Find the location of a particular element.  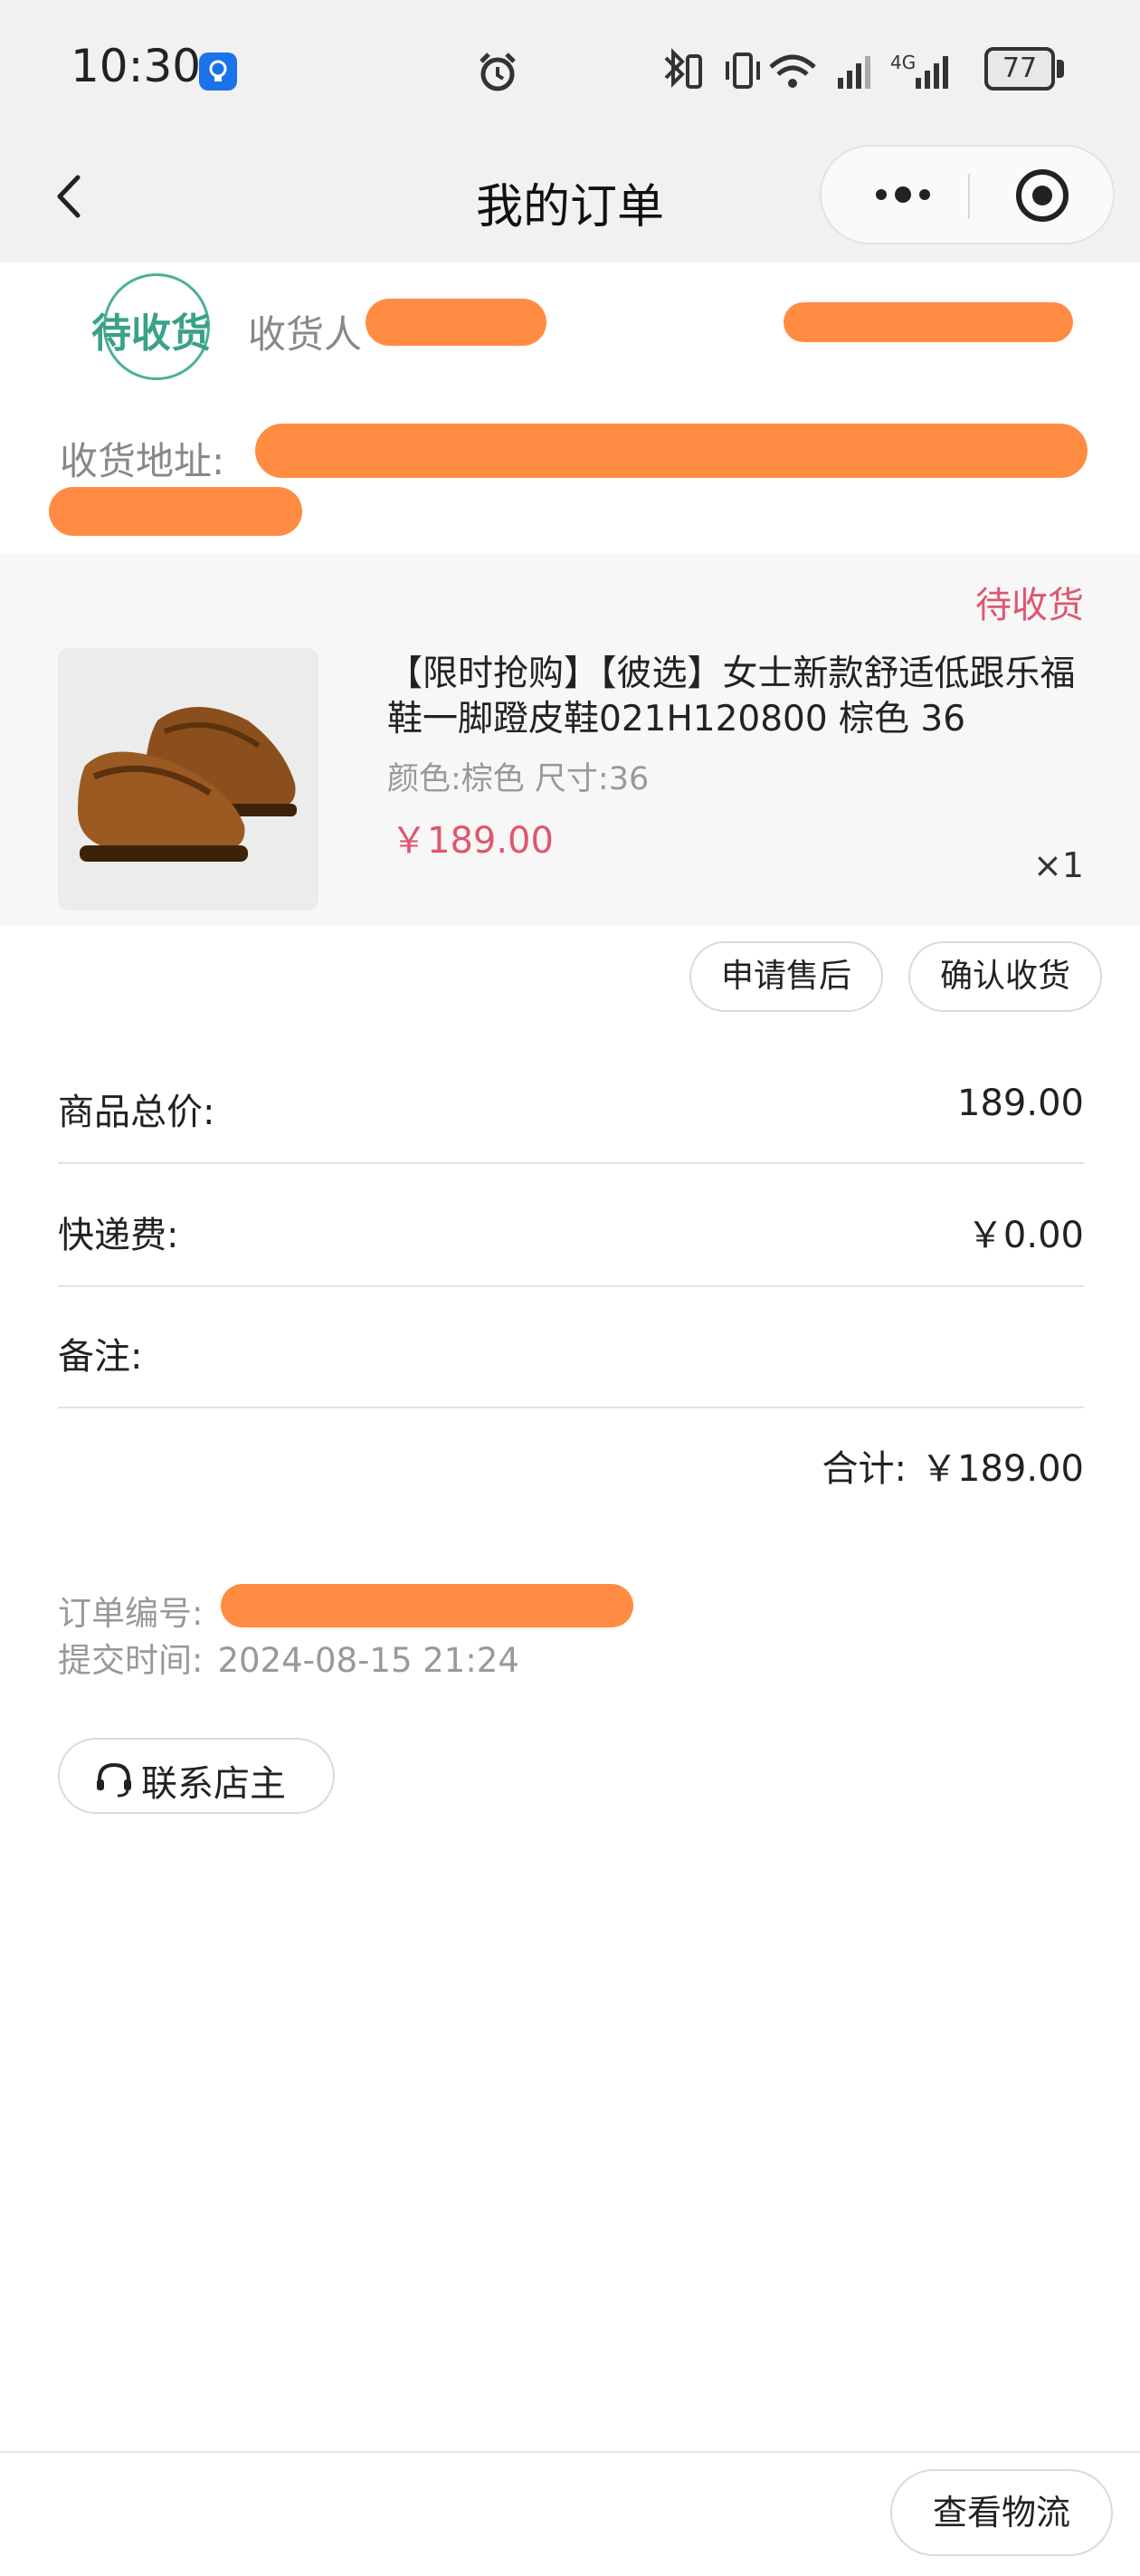

capsule-divider is located at coordinates (969, 196).